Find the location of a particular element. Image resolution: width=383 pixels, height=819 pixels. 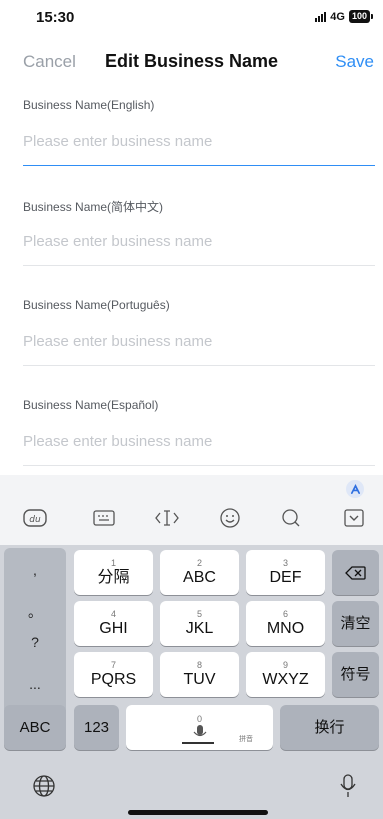

keyboard-toolbar: du is located at coordinates (191, 510).